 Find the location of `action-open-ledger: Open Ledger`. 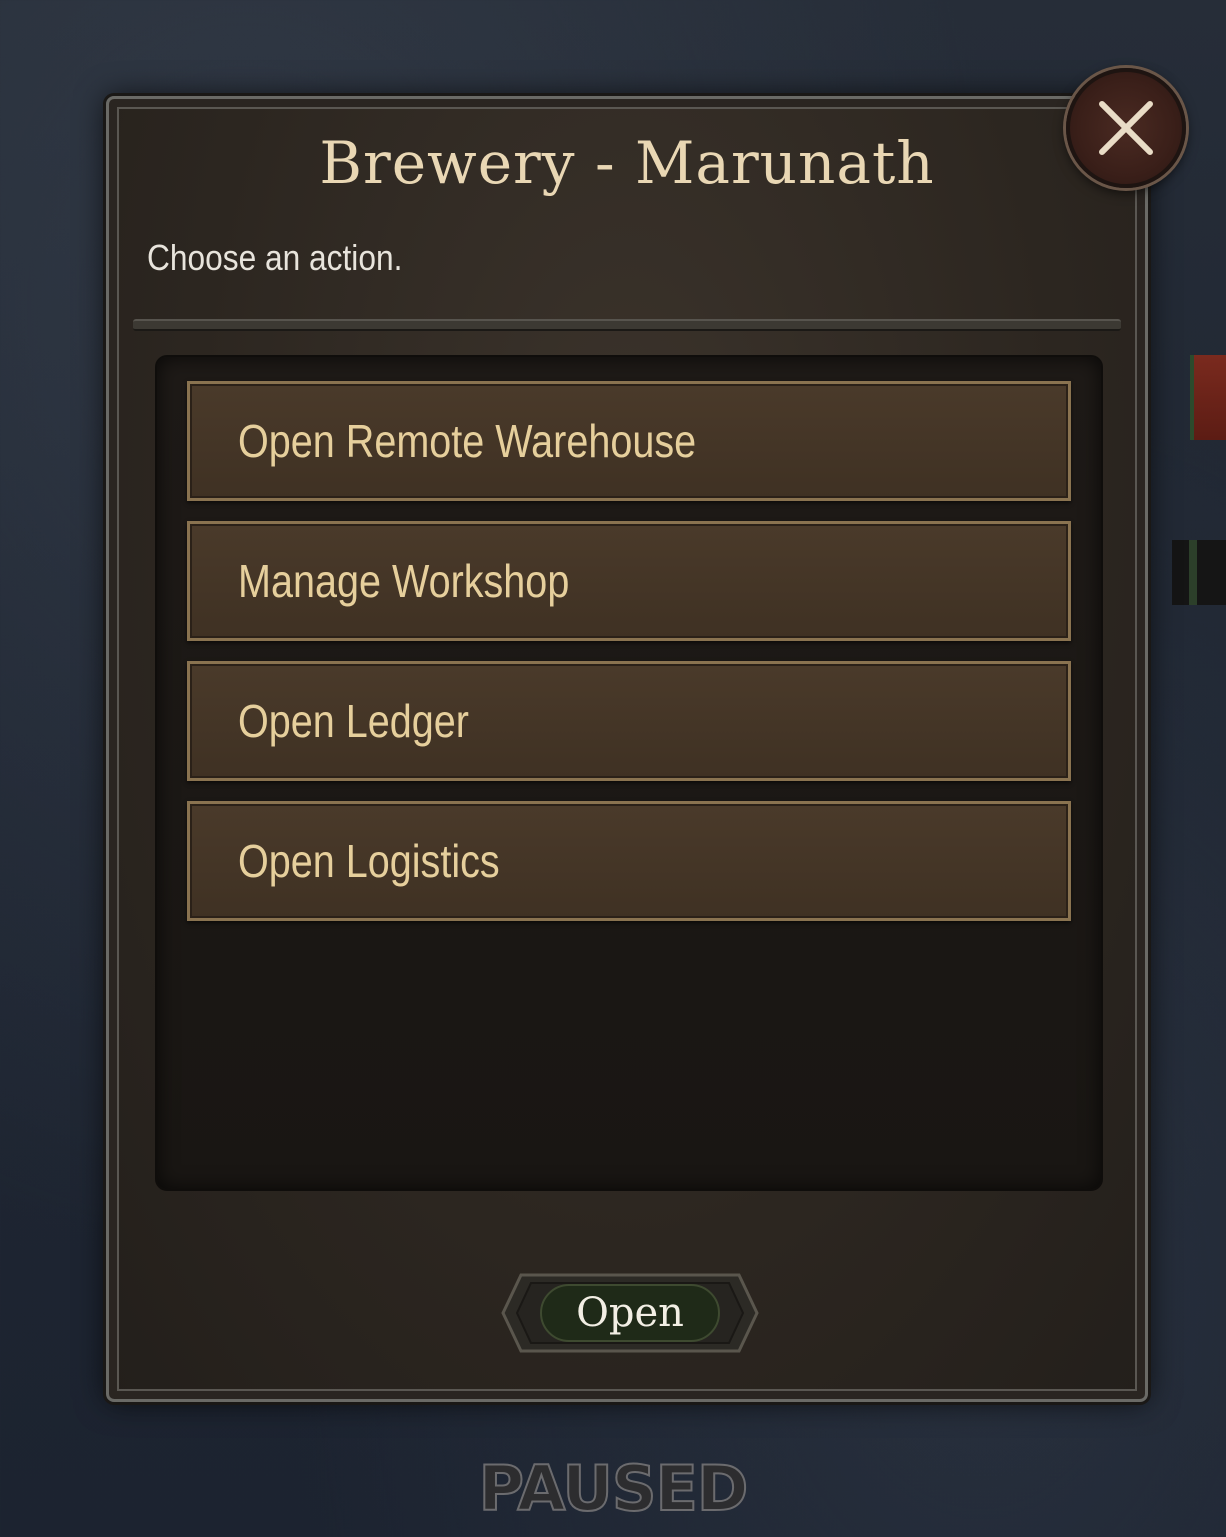

action-open-ledger: Open Ledger is located at coordinates (629, 721).